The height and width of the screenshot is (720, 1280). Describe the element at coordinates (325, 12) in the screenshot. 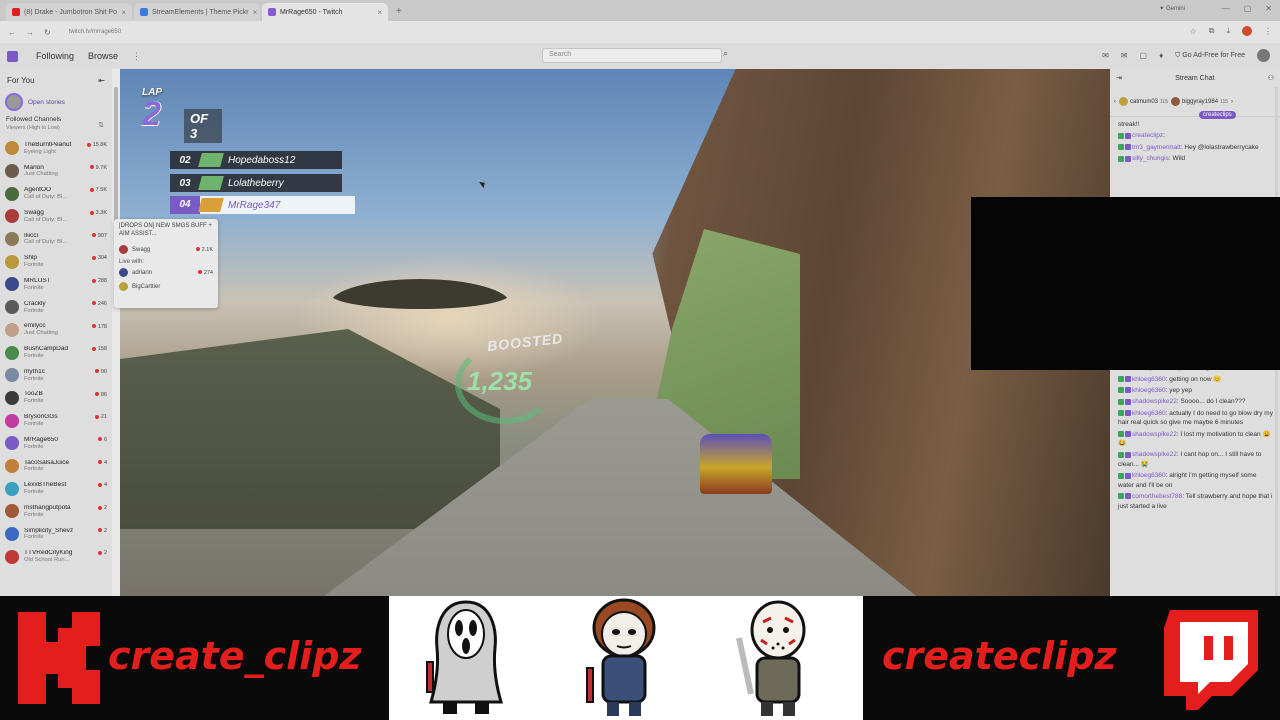

I see `browser-tab-3: MrRage650 - Twitch ×` at that location.